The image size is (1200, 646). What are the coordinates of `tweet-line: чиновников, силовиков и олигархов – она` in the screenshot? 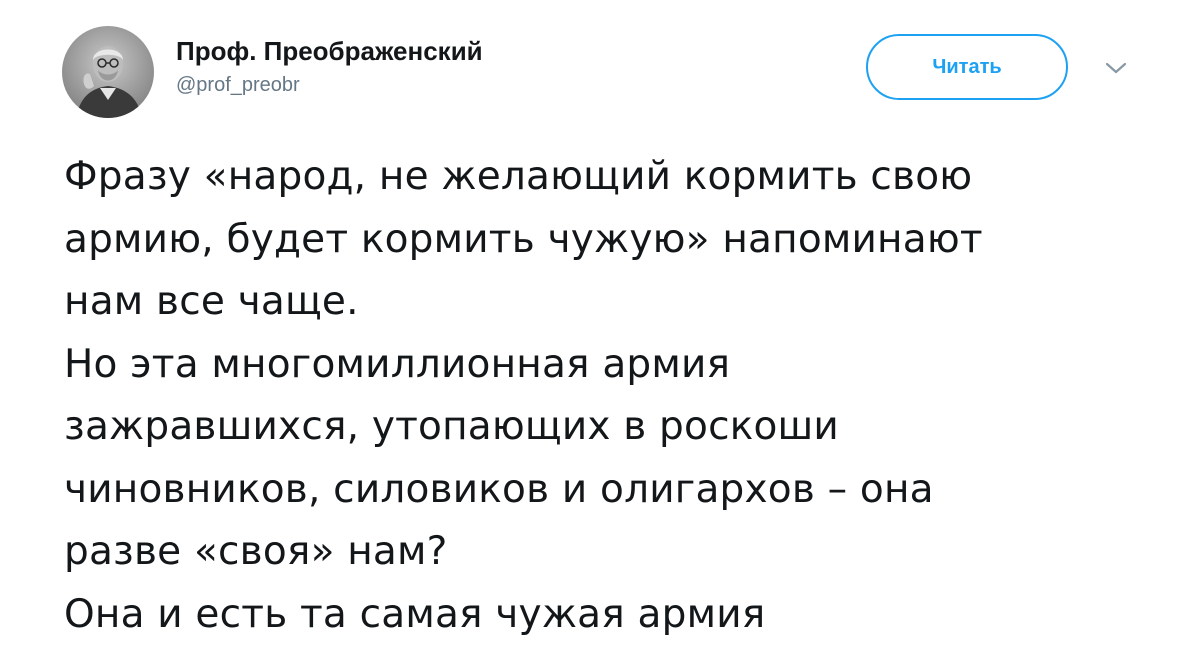 It's located at (619, 490).